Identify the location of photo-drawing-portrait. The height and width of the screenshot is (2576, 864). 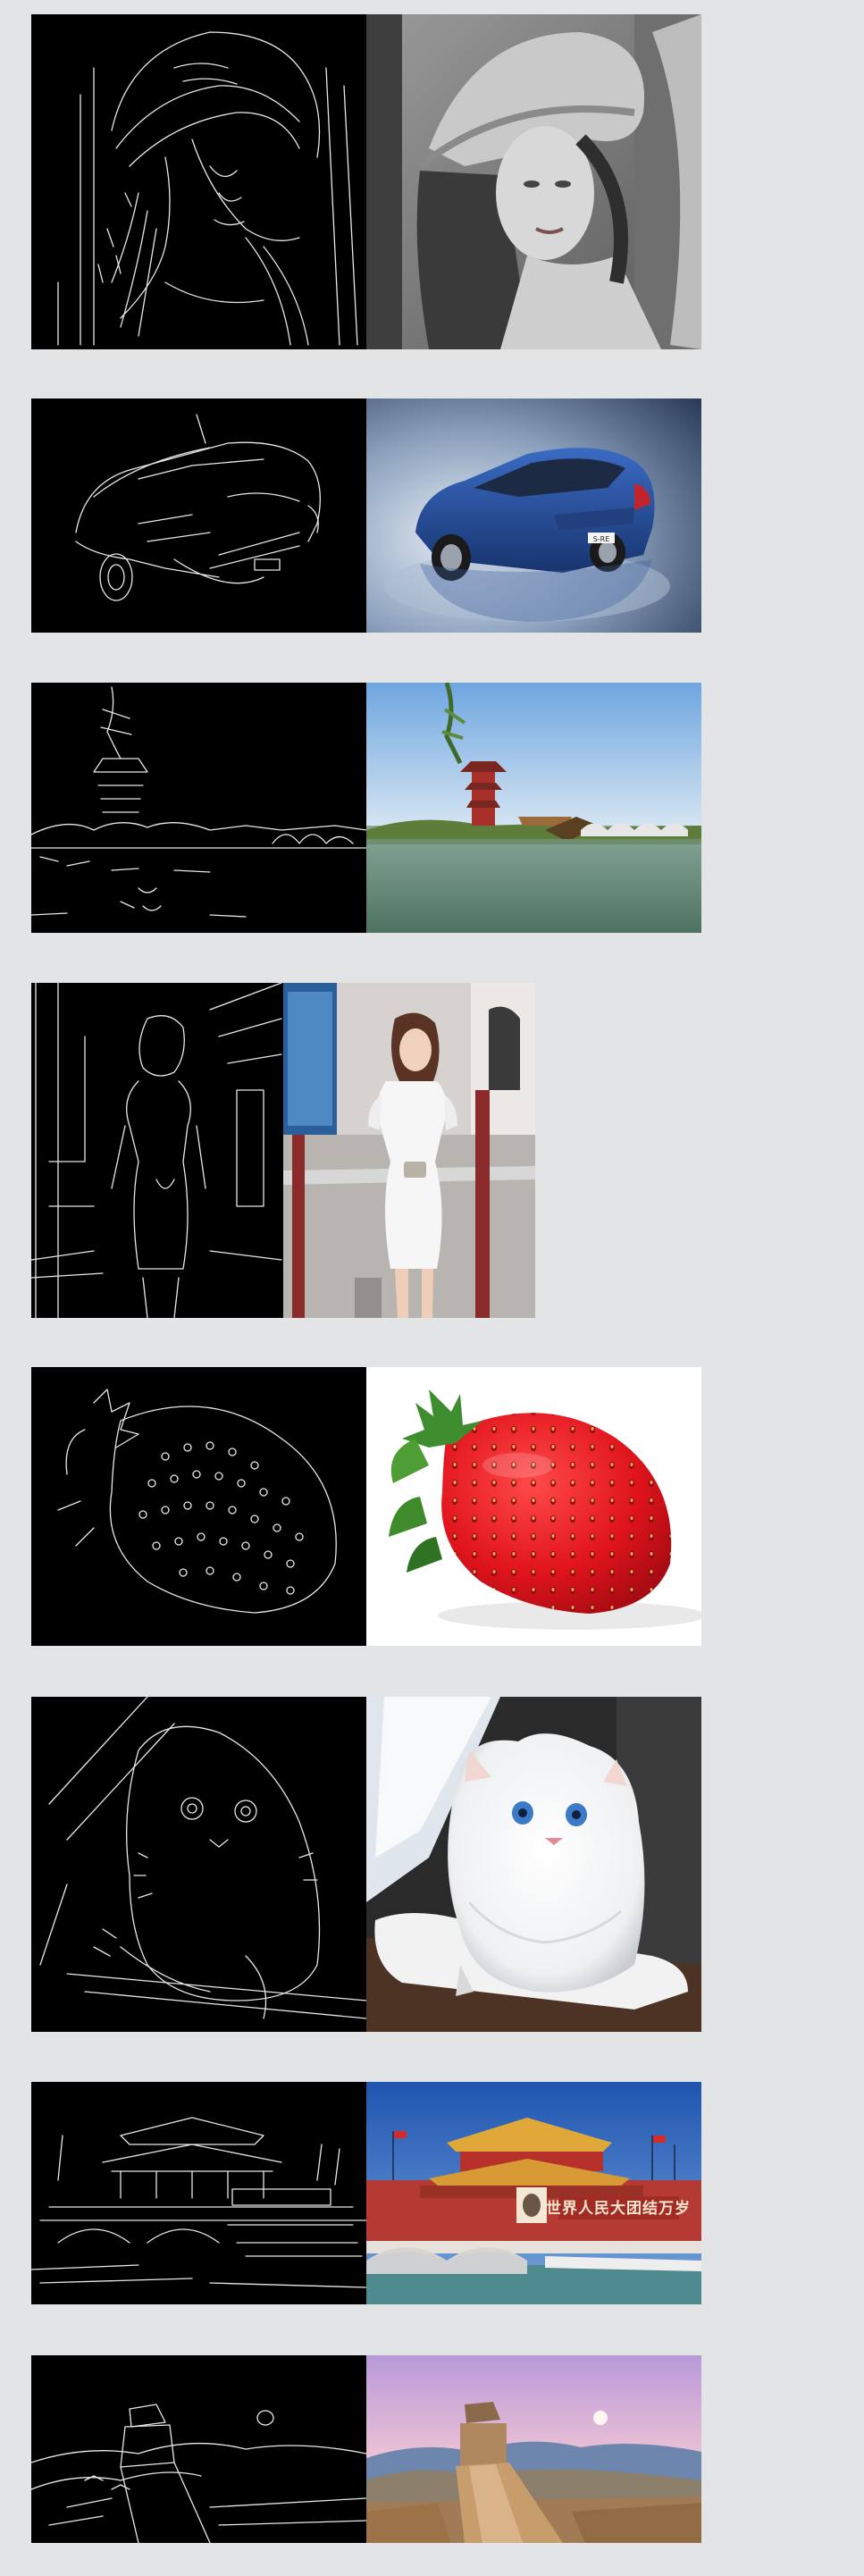
(533, 181).